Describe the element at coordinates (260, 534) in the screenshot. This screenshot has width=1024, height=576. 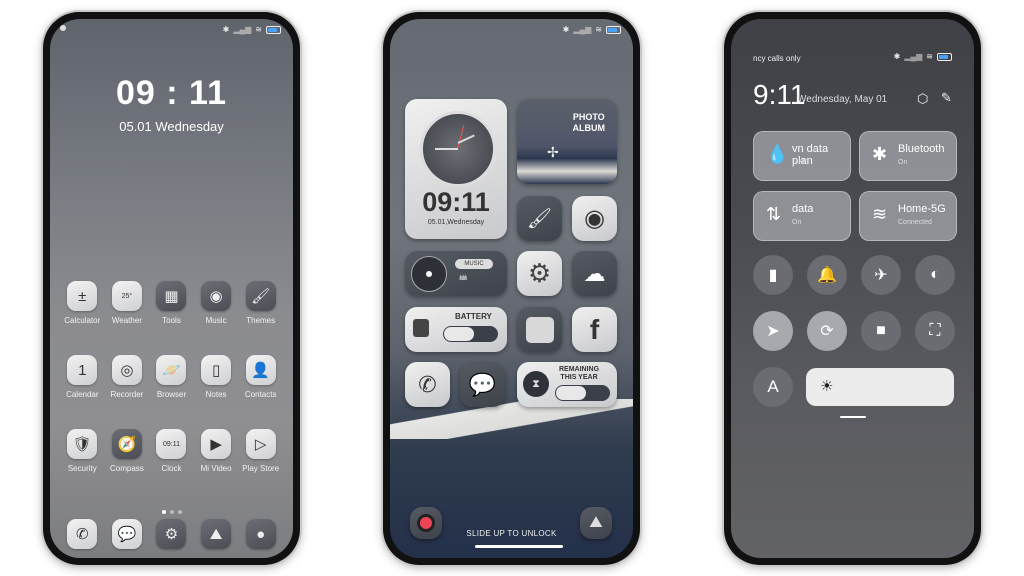
I see `camera-icon: ●` at that location.